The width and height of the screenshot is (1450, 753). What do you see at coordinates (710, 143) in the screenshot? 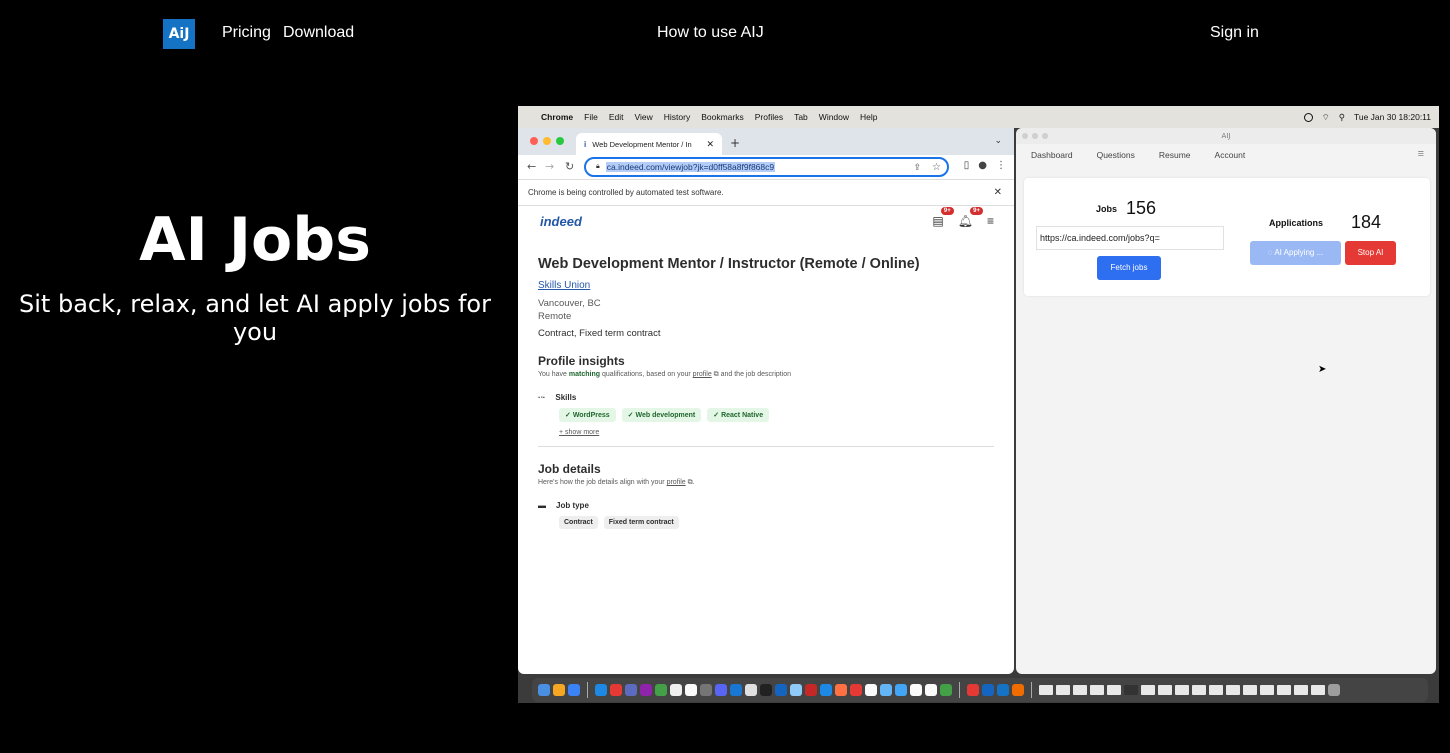
I see `close-tab-icon: ✕` at bounding box center [710, 143].